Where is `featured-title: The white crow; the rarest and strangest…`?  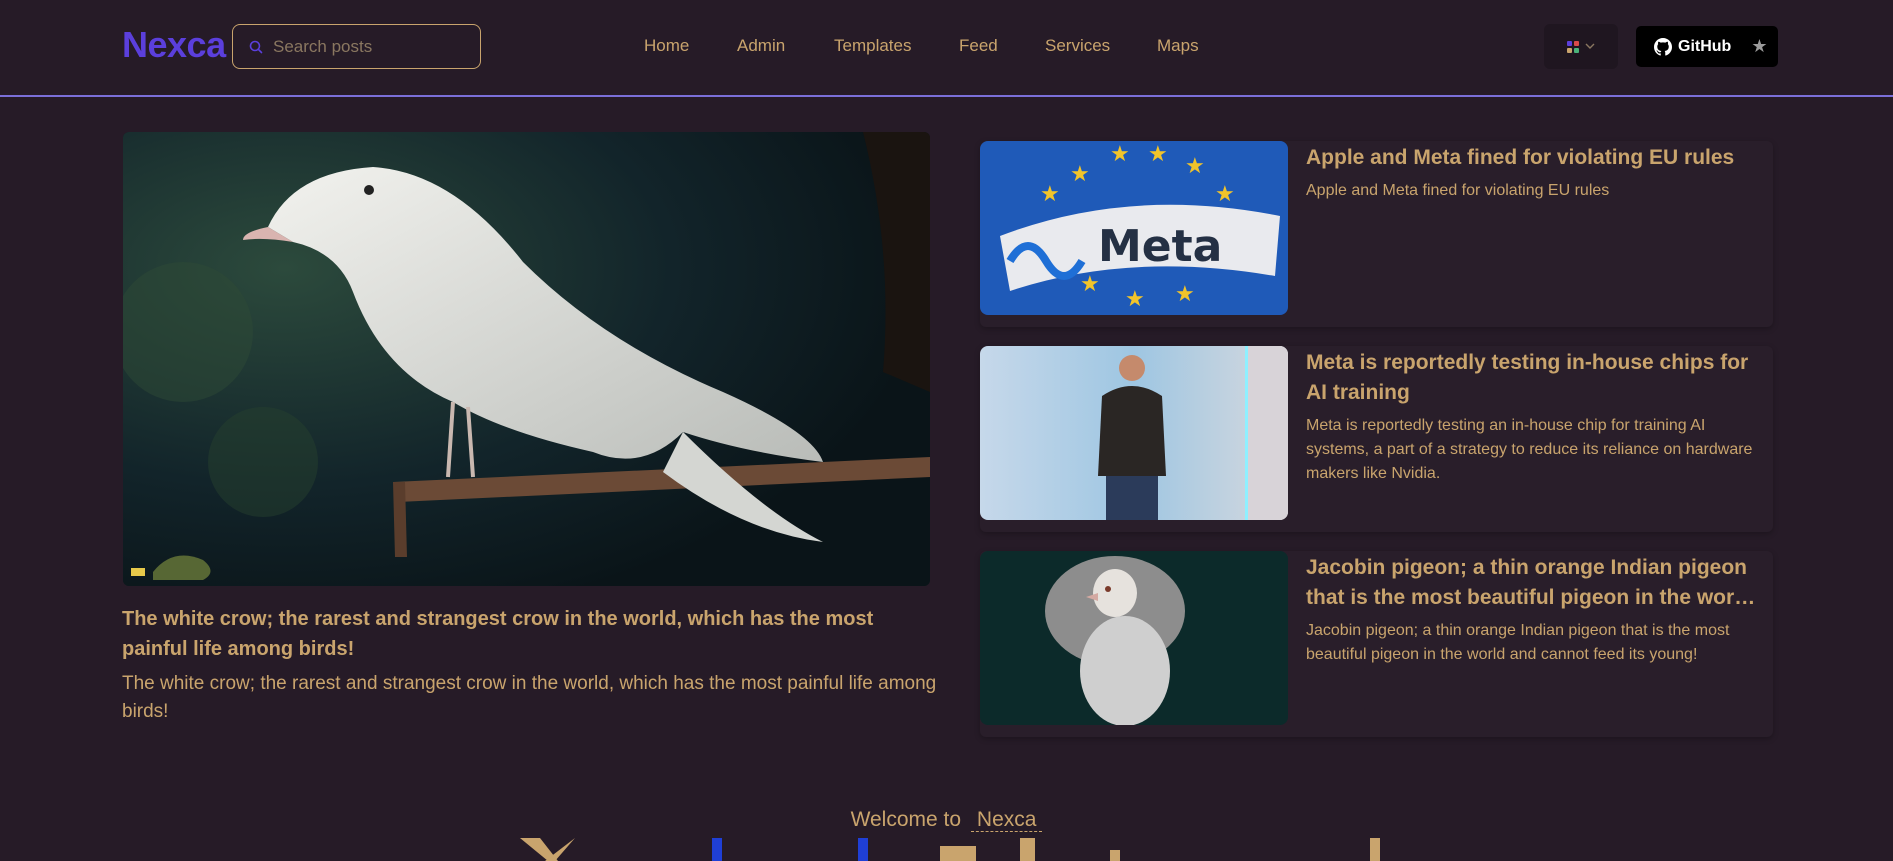
featured-title: The white crow; the rarest and strangest… is located at coordinates (529, 634).